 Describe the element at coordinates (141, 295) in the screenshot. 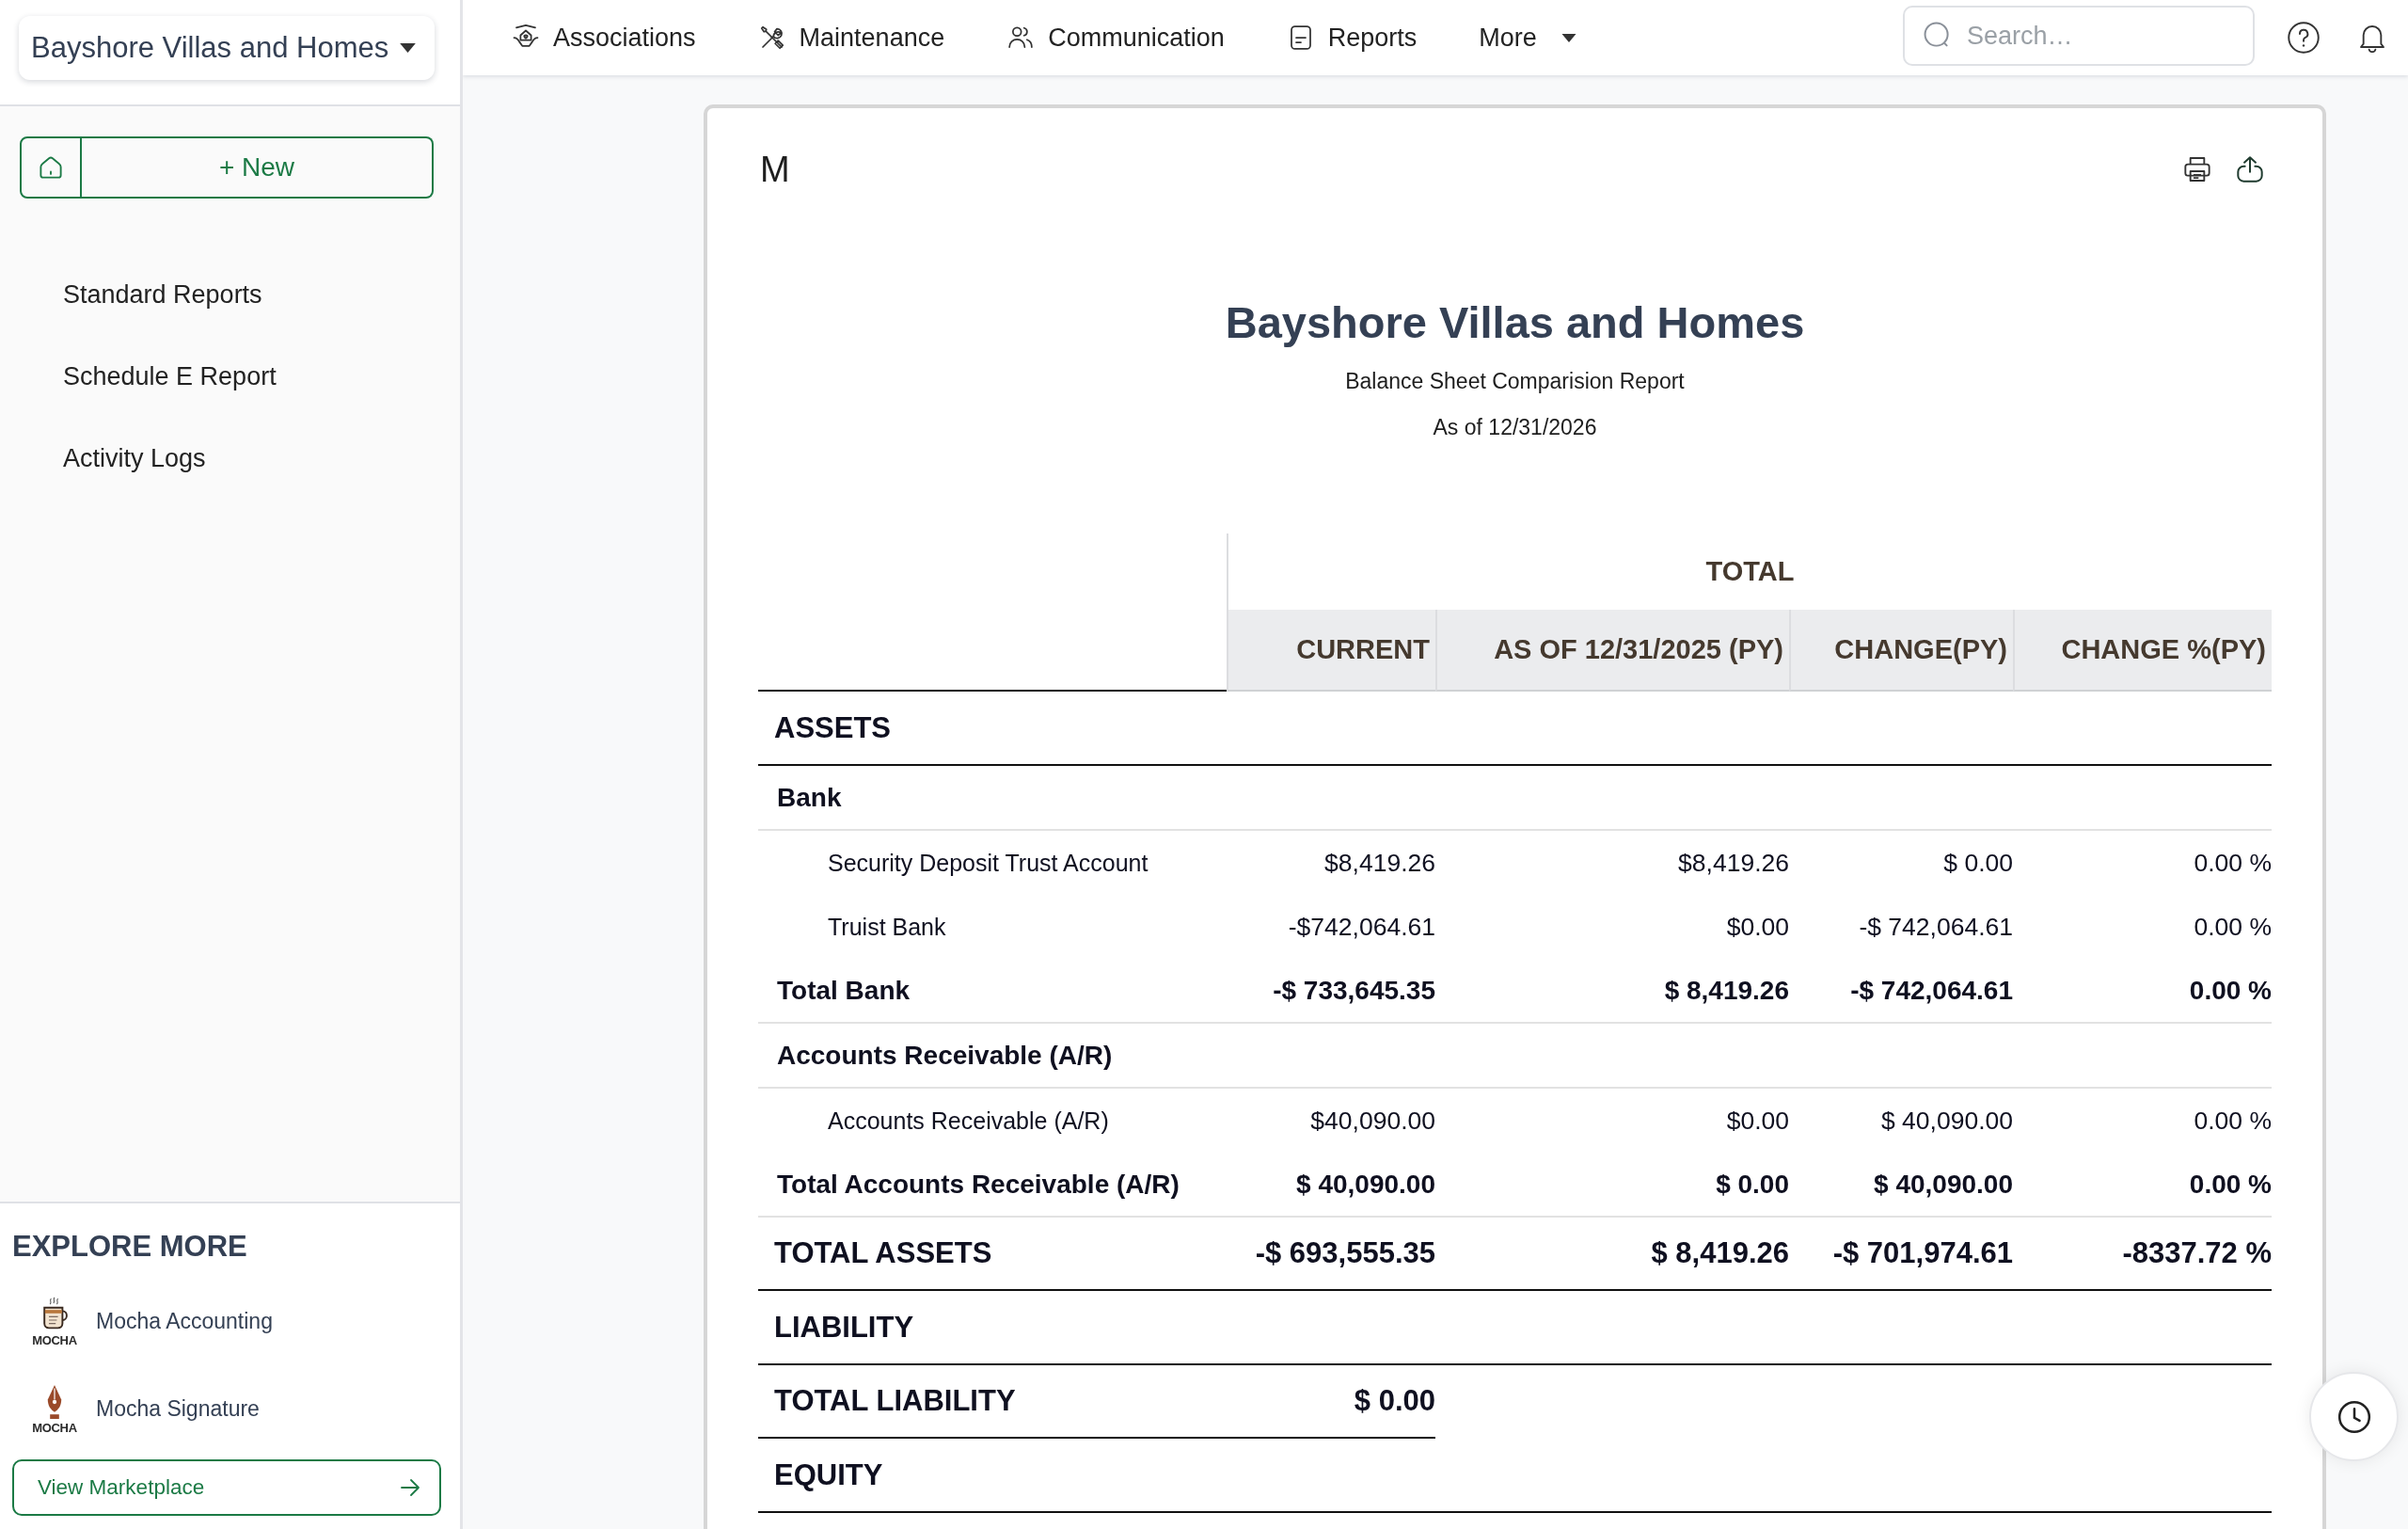

I see `sidebar-item: Standard Reports` at that location.